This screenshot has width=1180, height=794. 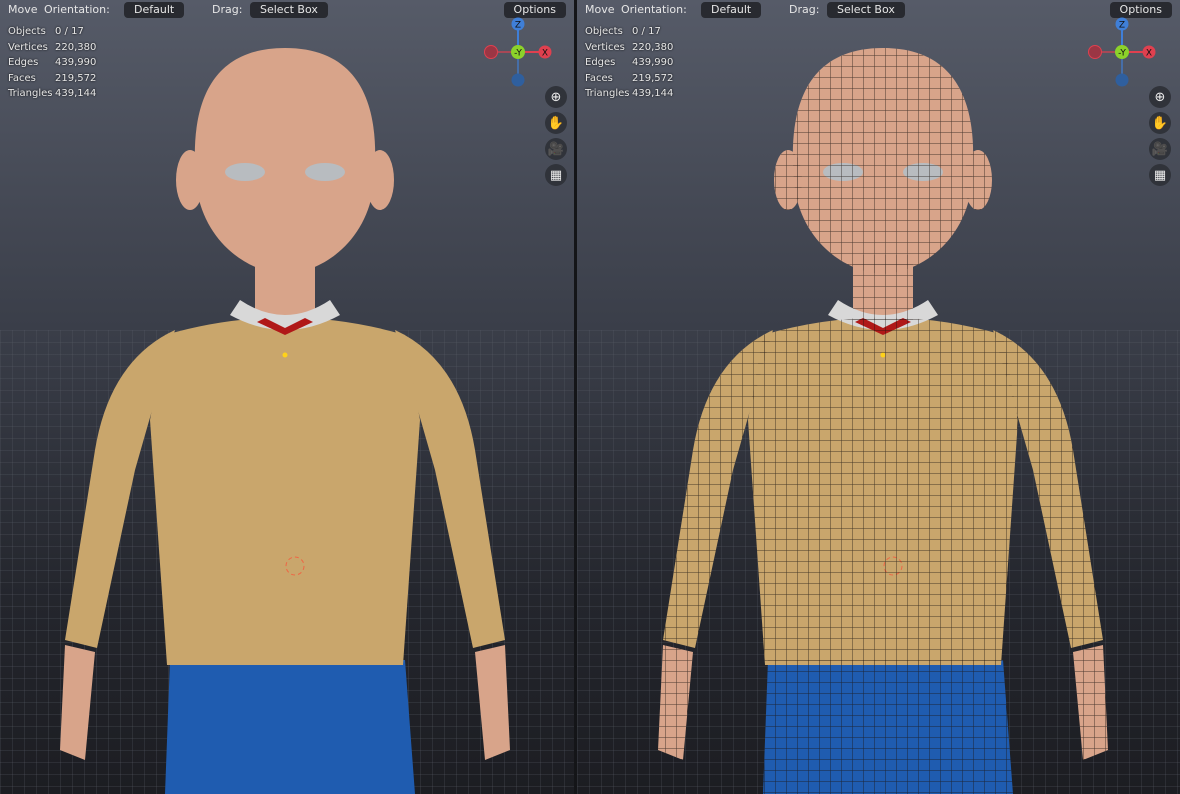 What do you see at coordinates (325, 172) in the screenshot?
I see `right-eye` at bounding box center [325, 172].